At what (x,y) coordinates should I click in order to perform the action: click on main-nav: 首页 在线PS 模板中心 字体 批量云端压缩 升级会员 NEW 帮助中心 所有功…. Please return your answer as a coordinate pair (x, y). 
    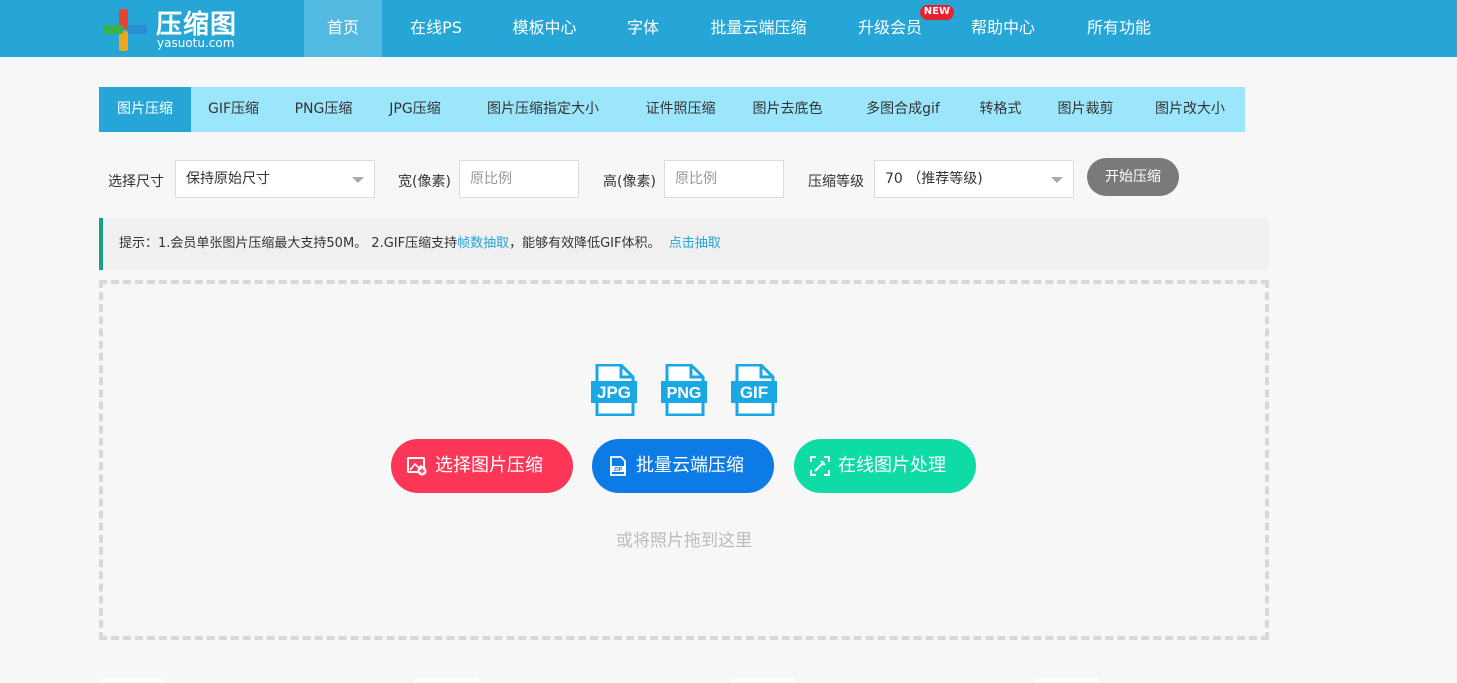
    Looking at the image, I should click on (743, 28).